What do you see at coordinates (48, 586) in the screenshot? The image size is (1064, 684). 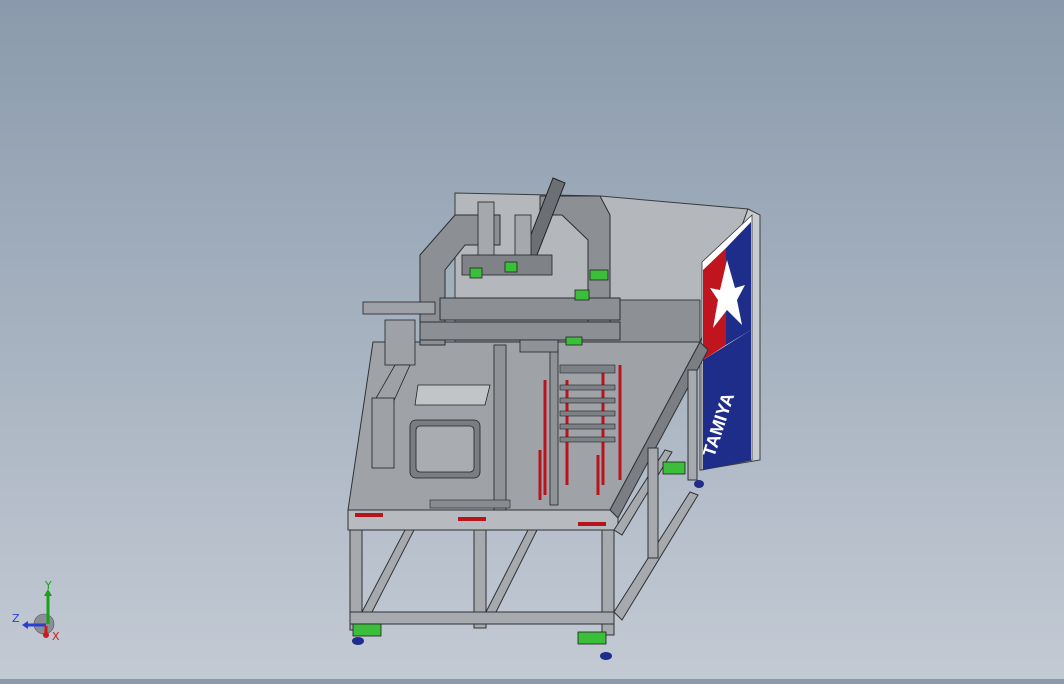 I see `y-axis-label: Y` at bounding box center [48, 586].